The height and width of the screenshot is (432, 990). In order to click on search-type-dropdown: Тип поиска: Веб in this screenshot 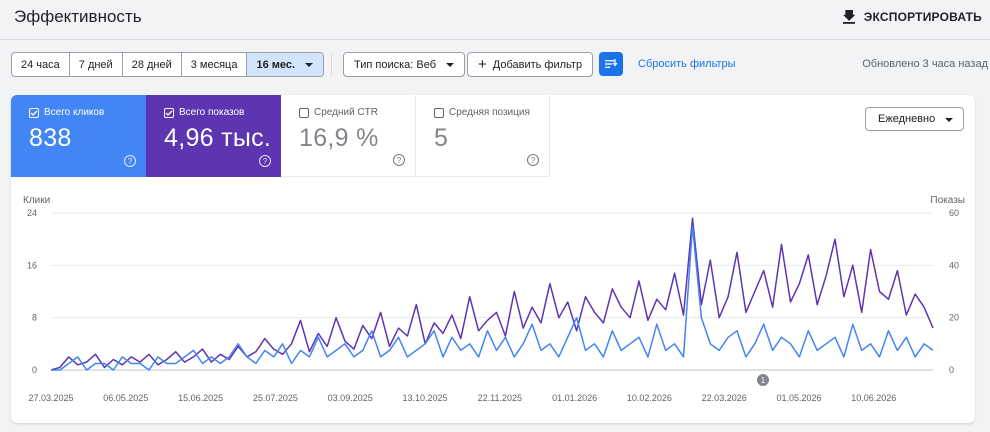, I will do `click(404, 64)`.